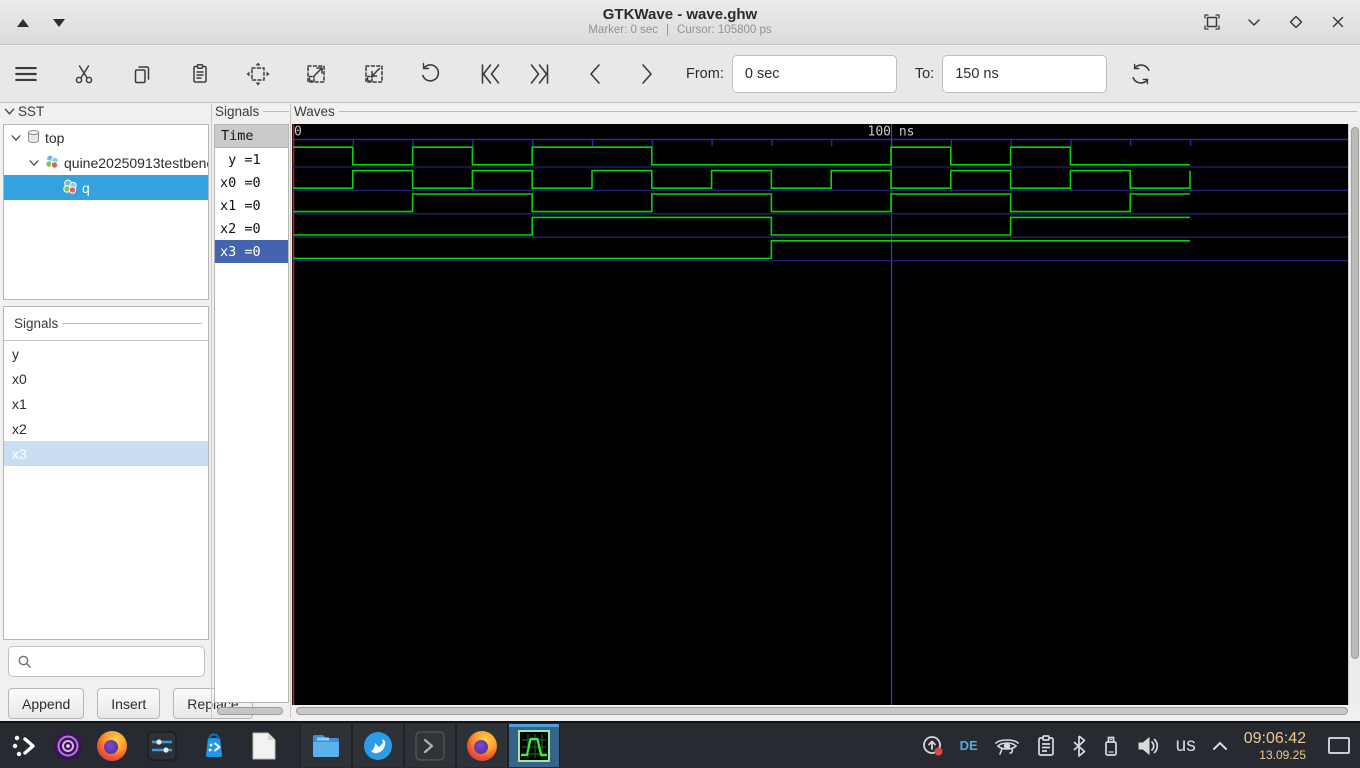 The image size is (1360, 768). I want to click on menu-button, so click(26, 74).